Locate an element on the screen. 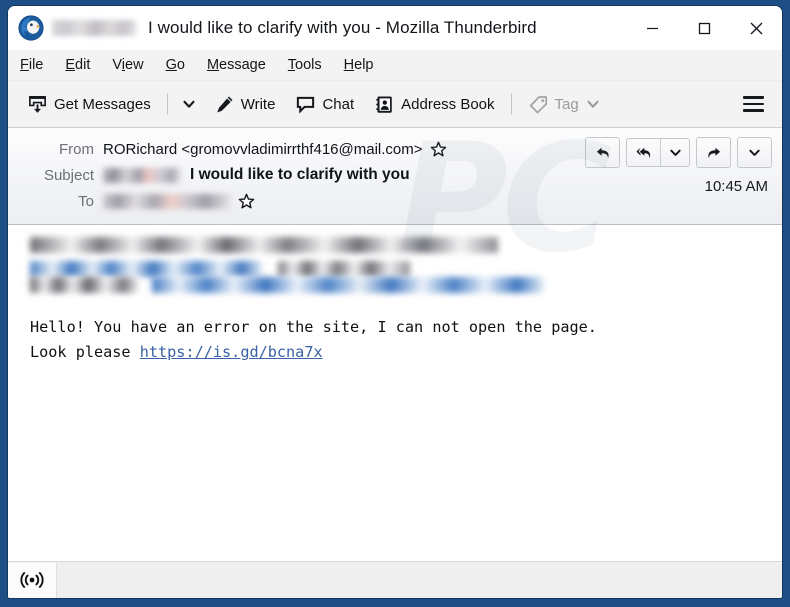 This screenshot has height=607, width=790. to-label: To is located at coordinates (86, 201).